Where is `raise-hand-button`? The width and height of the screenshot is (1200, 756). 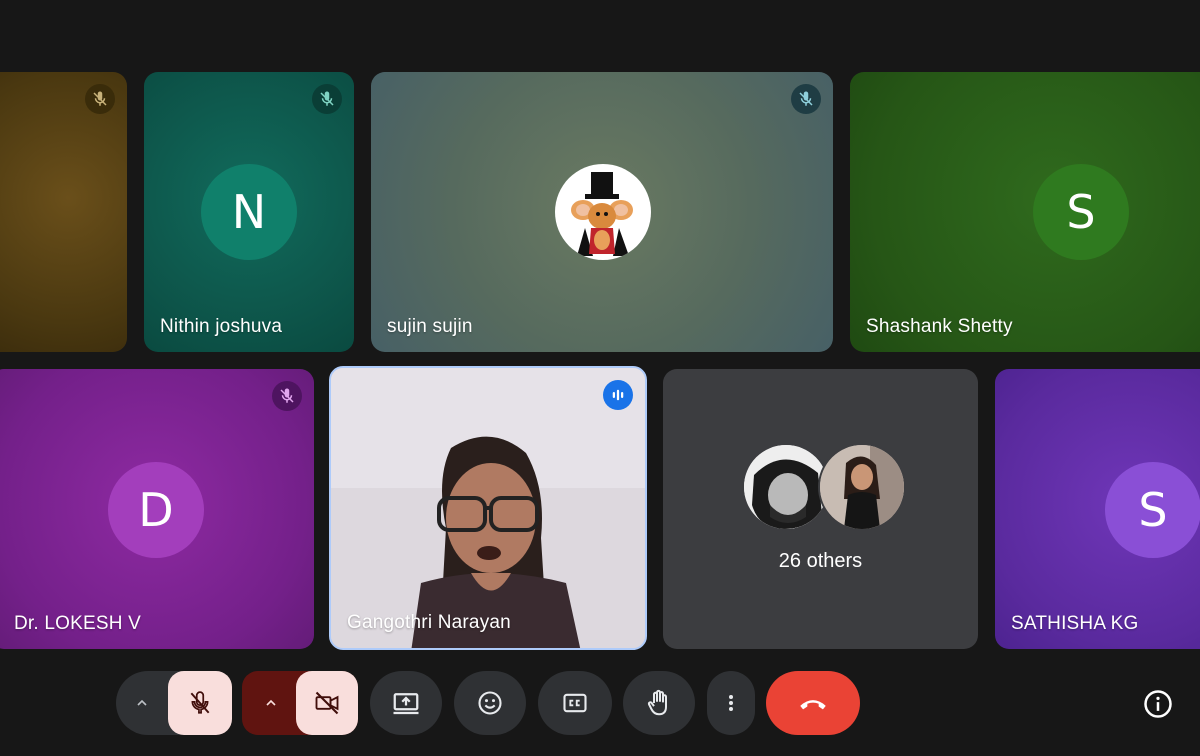
raise-hand-button is located at coordinates (659, 703).